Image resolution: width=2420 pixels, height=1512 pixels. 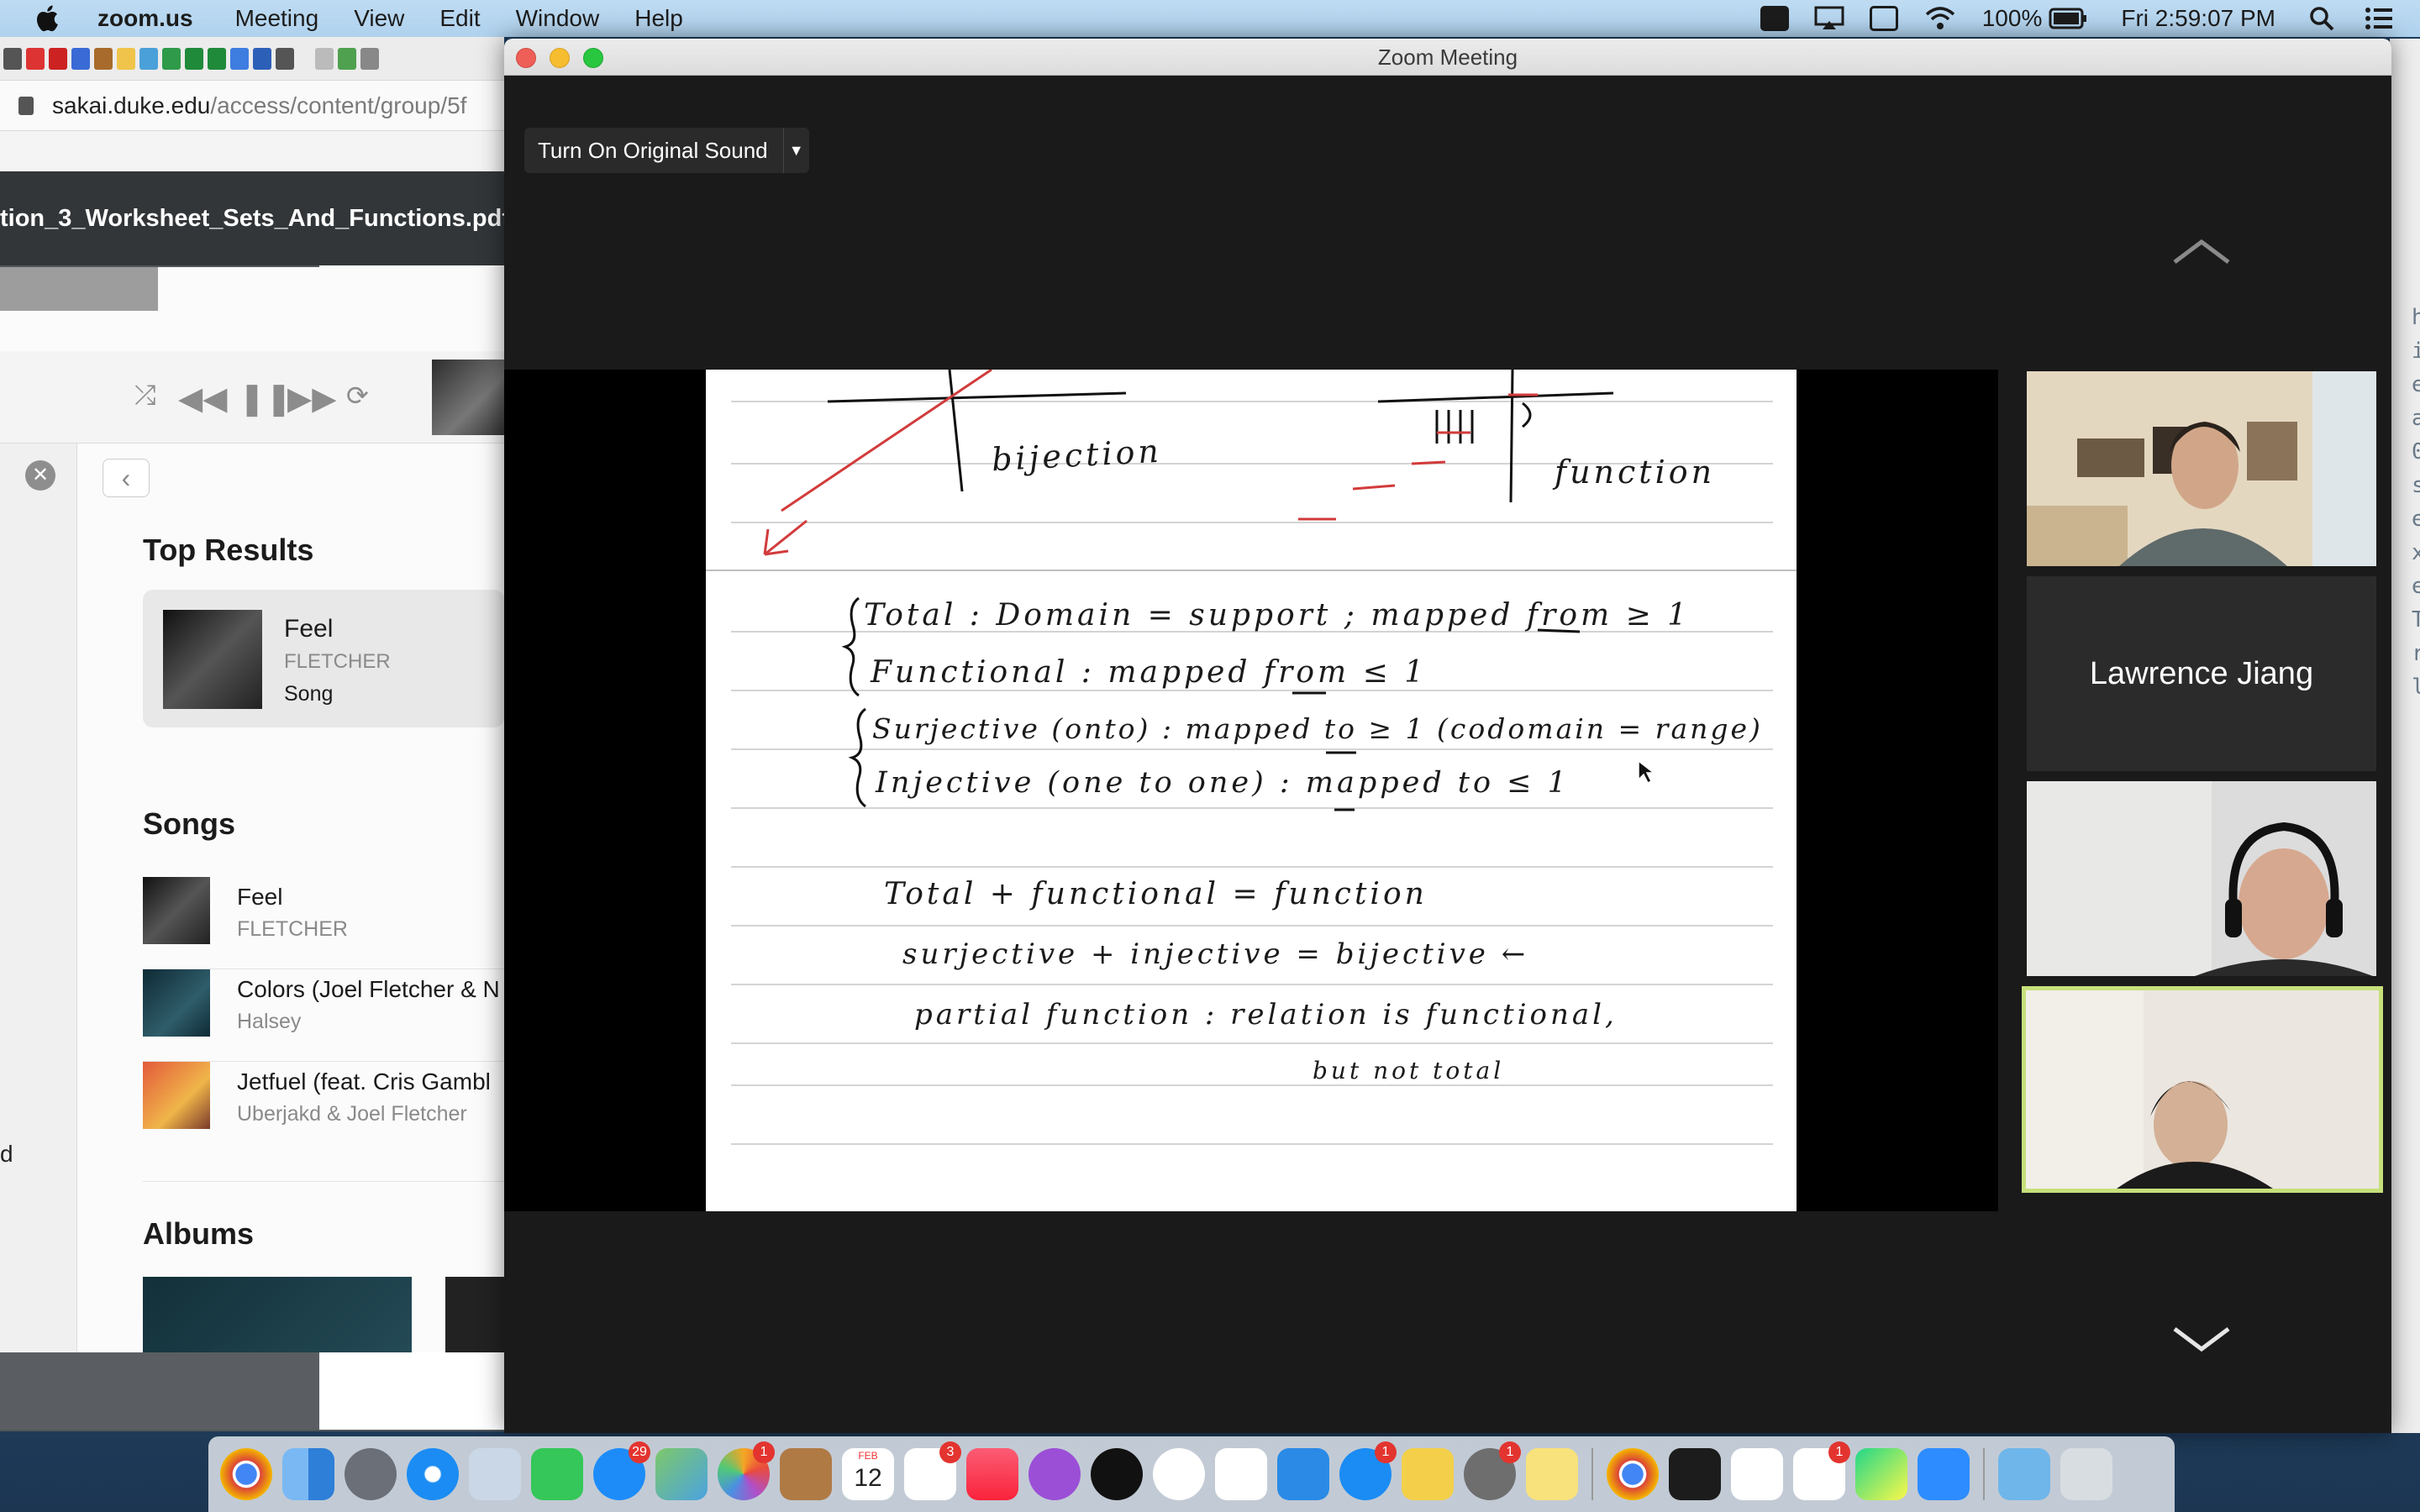 I want to click on app-store-icon: 1, so click(x=1368, y=1470).